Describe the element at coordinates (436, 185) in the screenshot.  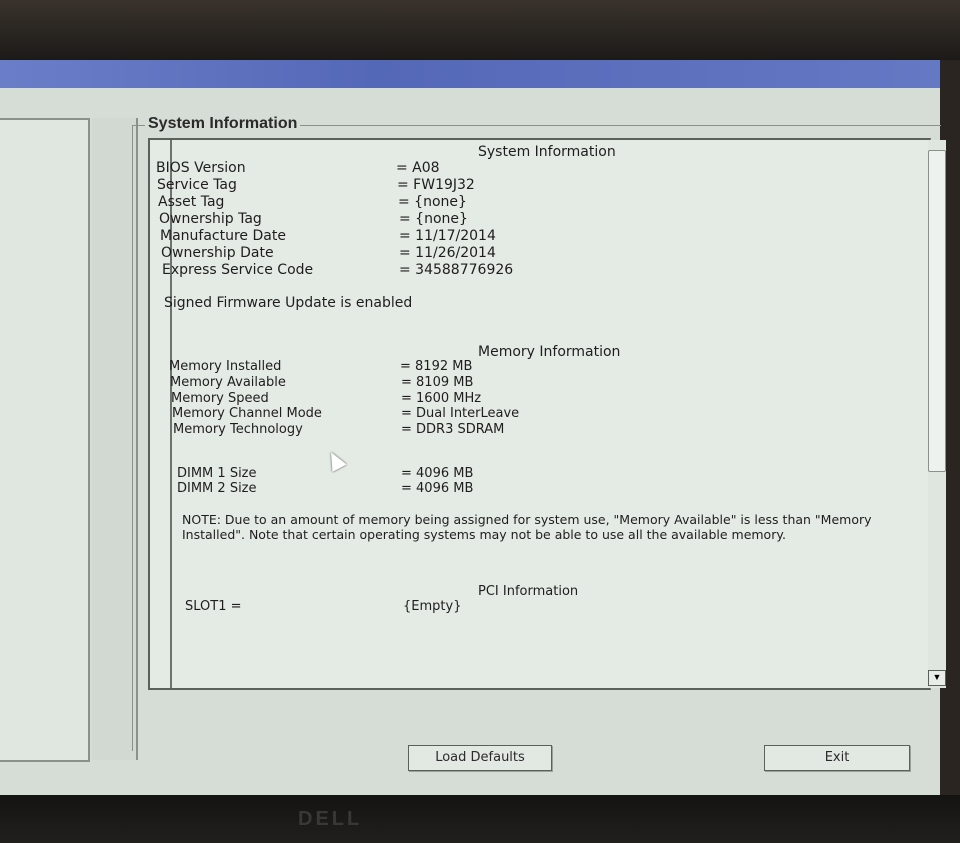
I see `info-value: = FW19J32` at that location.